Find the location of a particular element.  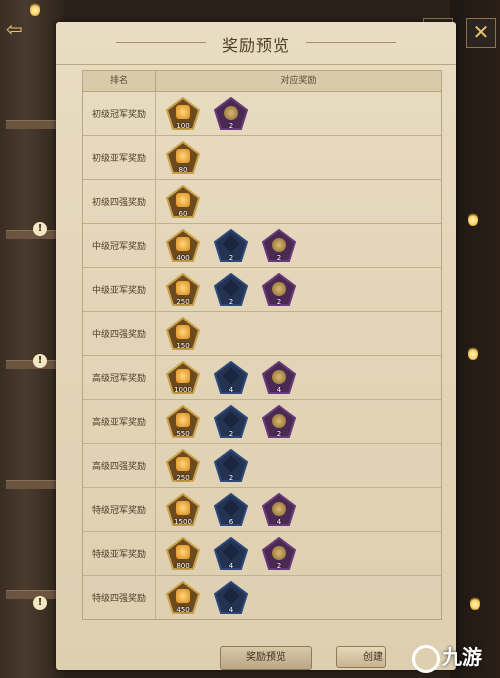

create-button: 创建 is located at coordinates (361, 657).